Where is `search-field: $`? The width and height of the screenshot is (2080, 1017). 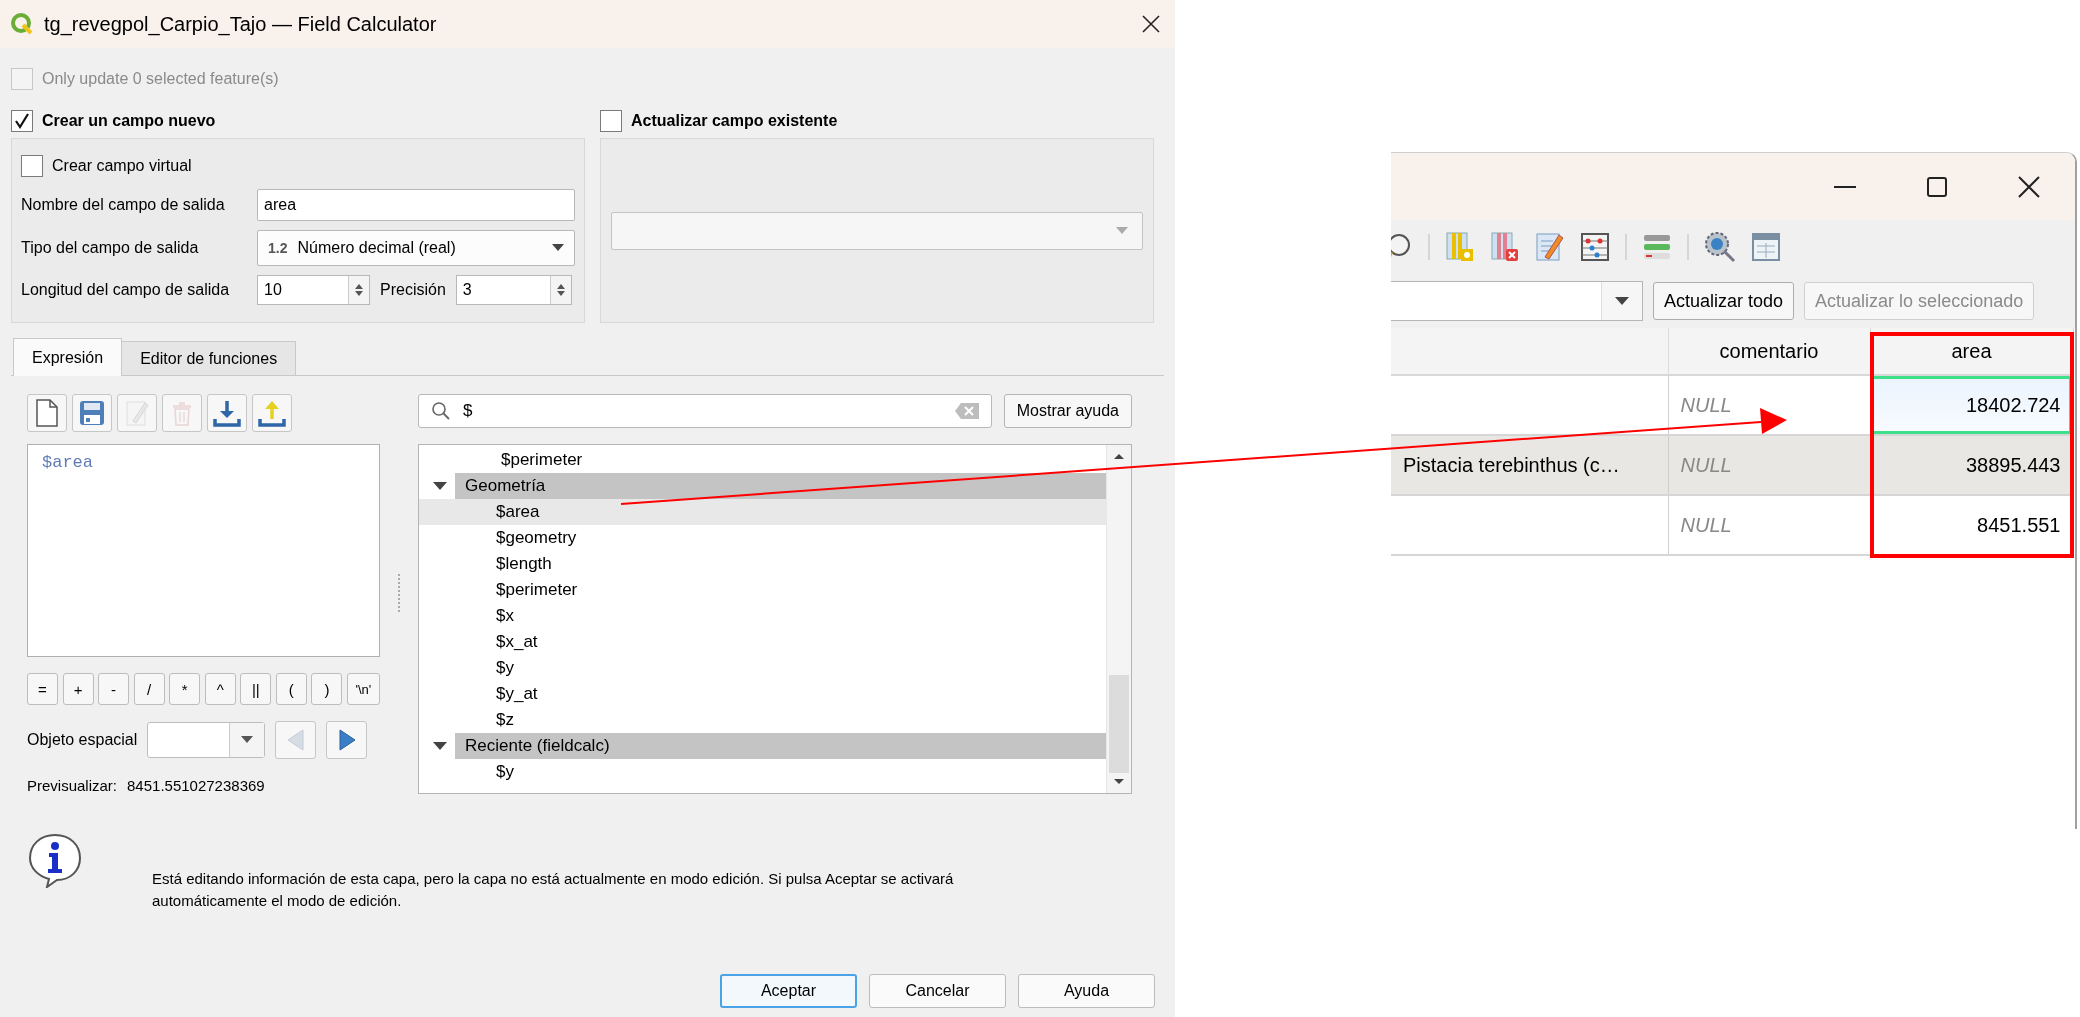
search-field: $ is located at coordinates (705, 411).